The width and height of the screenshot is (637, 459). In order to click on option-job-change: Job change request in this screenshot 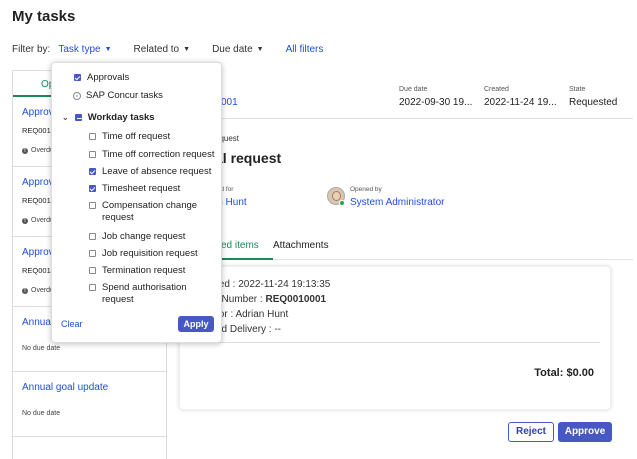, I will do `click(137, 237)`.